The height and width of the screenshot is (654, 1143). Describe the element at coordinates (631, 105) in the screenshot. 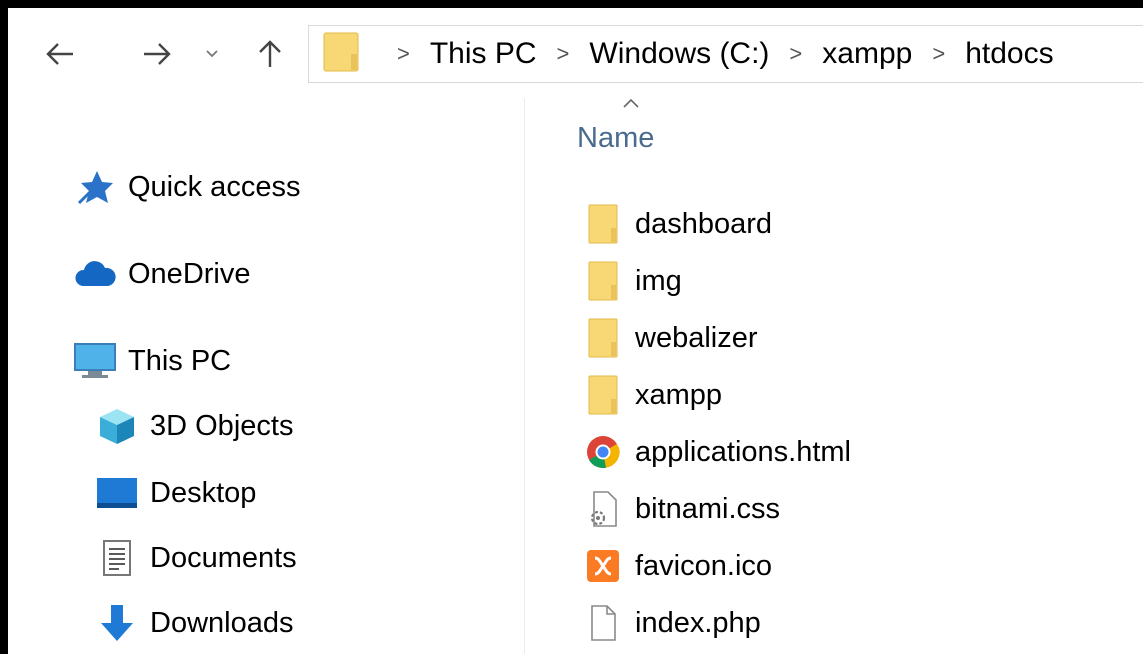

I see `sort-ascending-icon` at that location.